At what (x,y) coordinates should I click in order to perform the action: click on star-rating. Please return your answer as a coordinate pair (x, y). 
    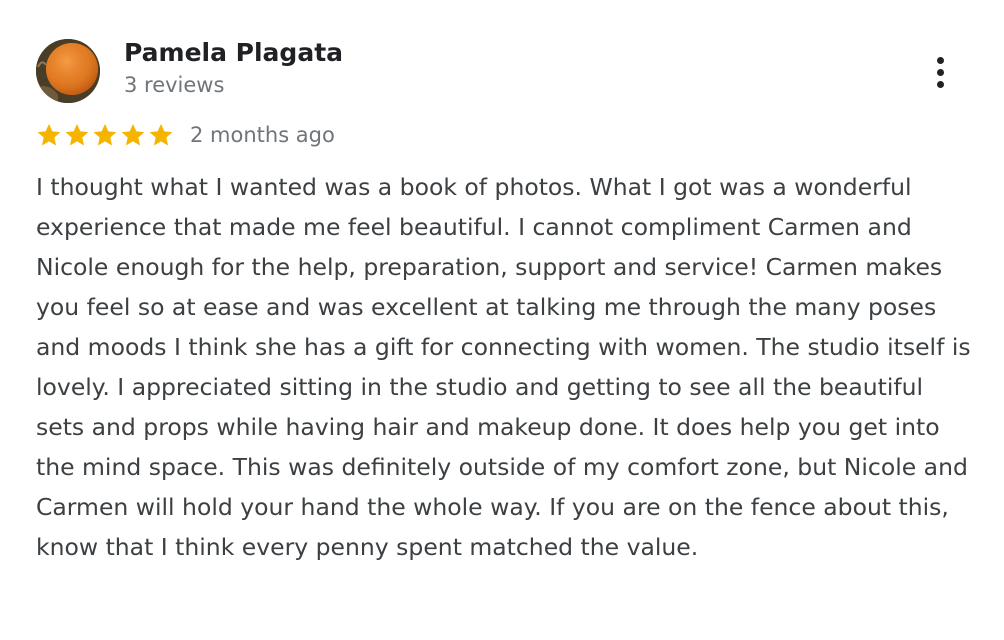
    Looking at the image, I should click on (106, 135).